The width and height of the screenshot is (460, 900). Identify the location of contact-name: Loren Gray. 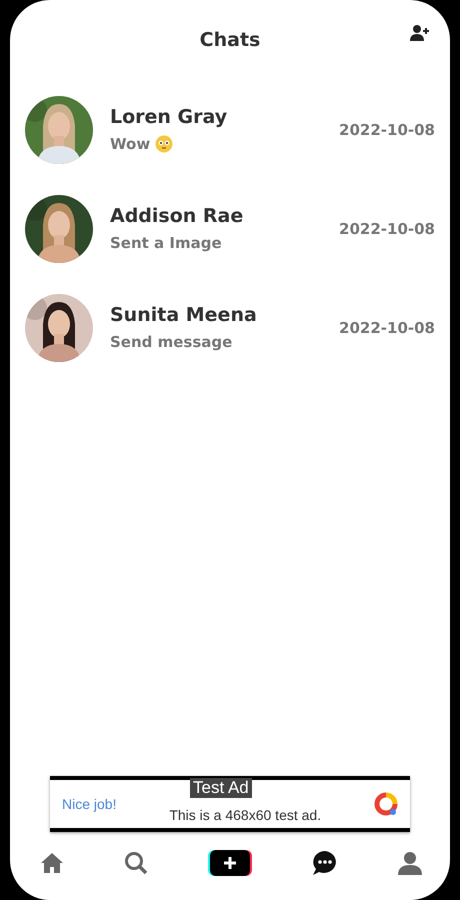
(169, 117).